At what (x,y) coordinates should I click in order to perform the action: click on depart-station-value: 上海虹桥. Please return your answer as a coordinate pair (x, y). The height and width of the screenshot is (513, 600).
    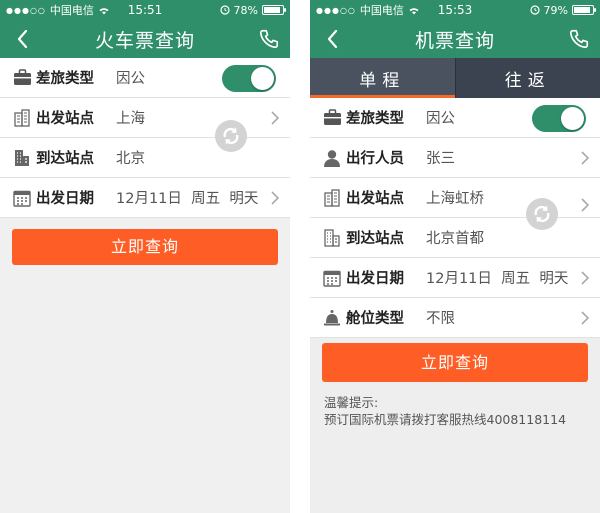
    Looking at the image, I should click on (455, 199).